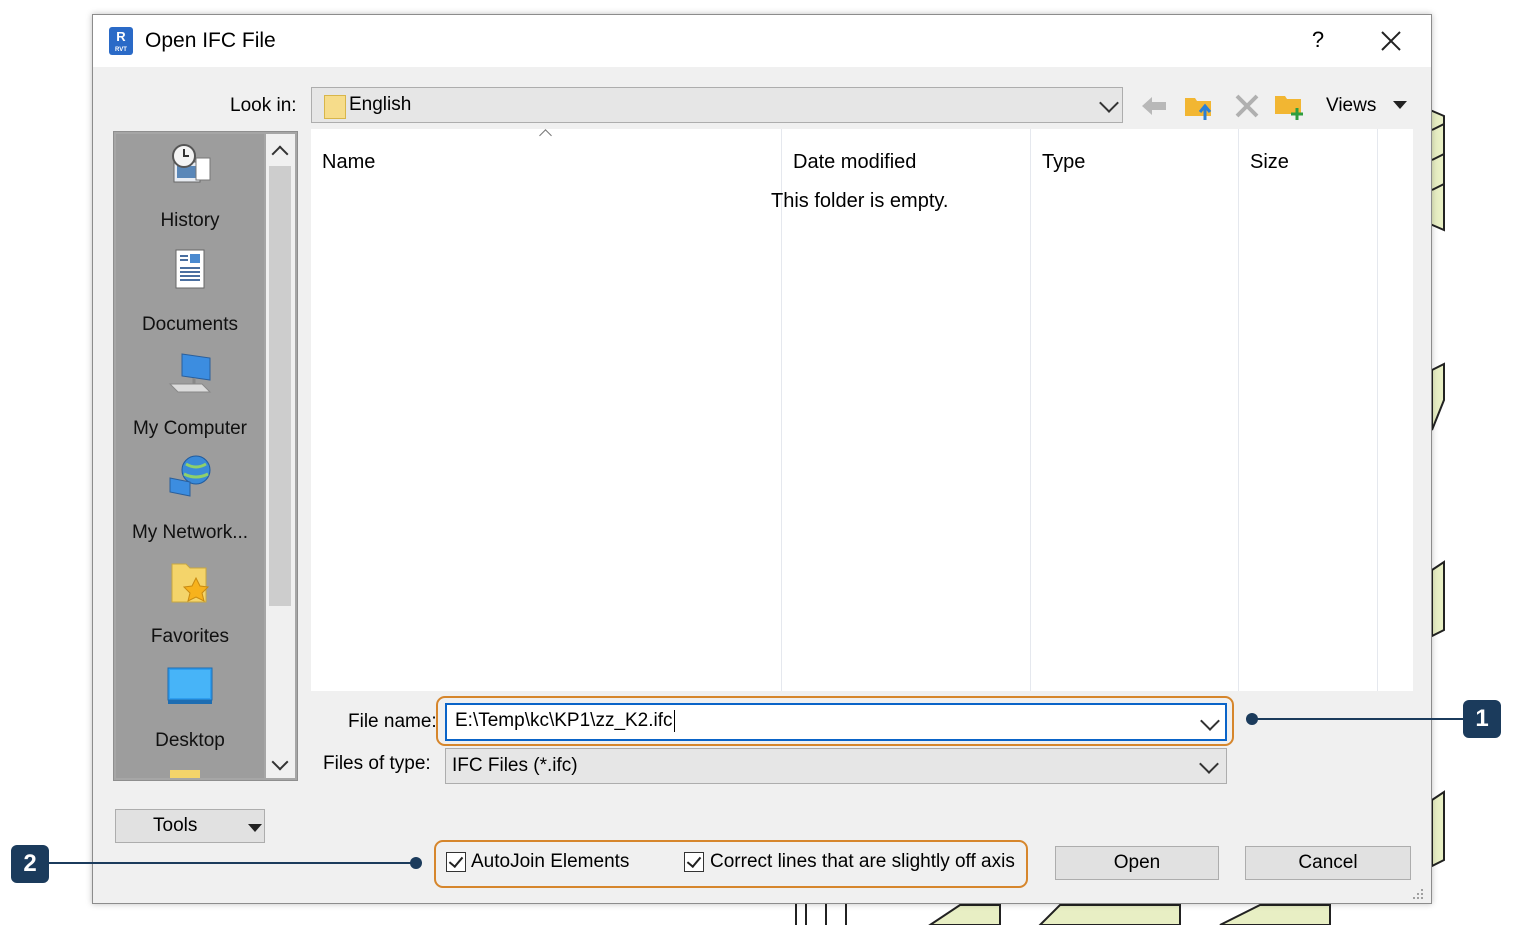 Image resolution: width=1520 pixels, height=925 pixels. What do you see at coordinates (121, 41) in the screenshot?
I see `revit-app-icon: R RVT` at bounding box center [121, 41].